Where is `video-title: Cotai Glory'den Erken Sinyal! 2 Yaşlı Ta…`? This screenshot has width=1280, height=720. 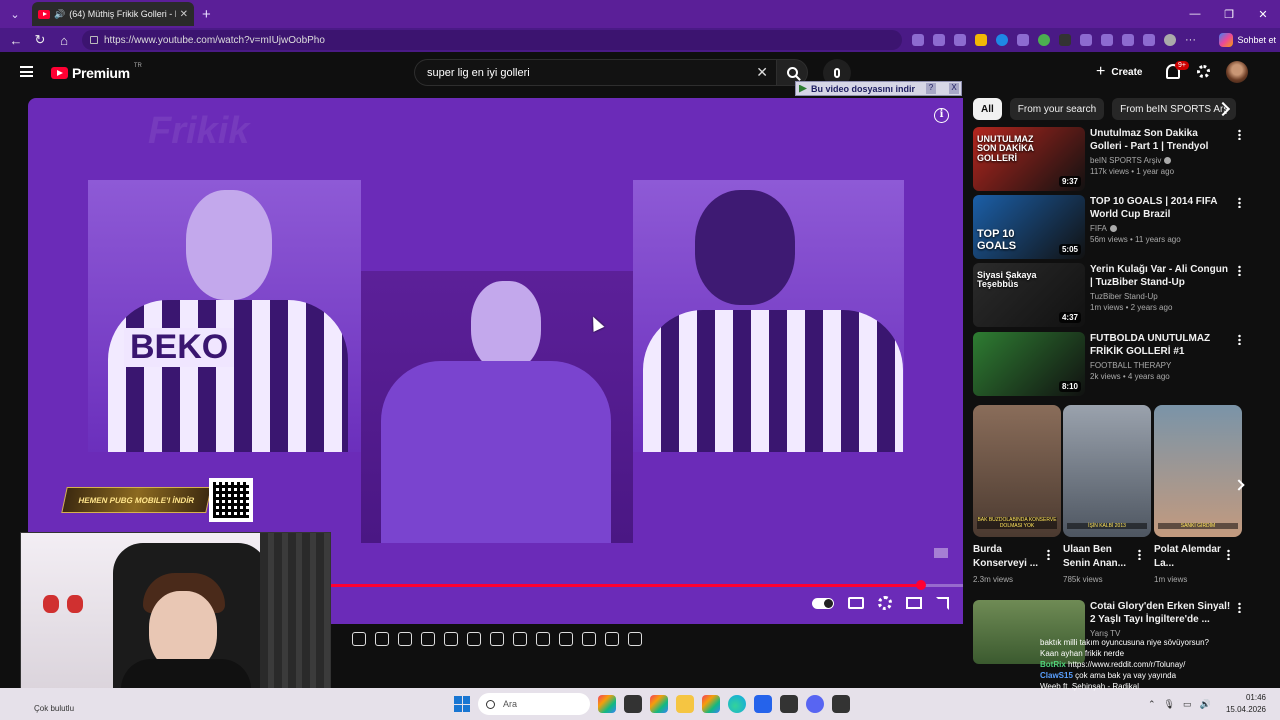
video-title: Cotai Glory'den Erken Sinyal! 2 Yaşlı Ta… is located at coordinates (1161, 613).